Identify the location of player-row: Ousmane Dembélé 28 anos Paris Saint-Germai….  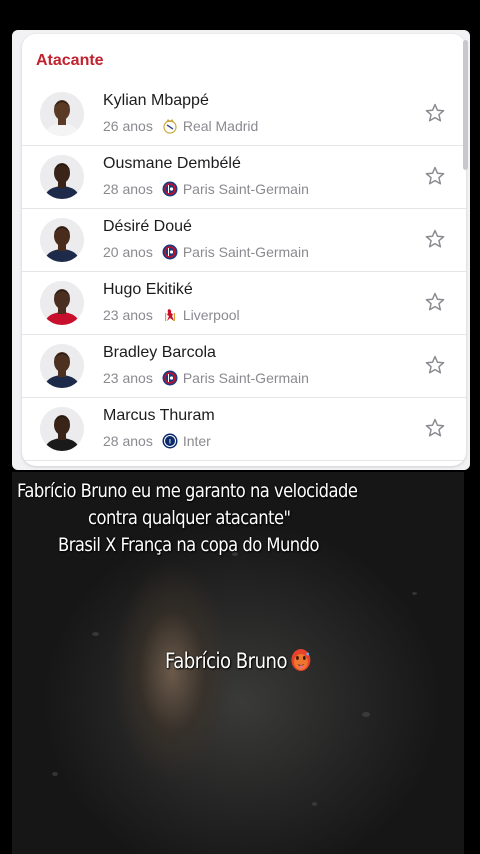
(244, 177).